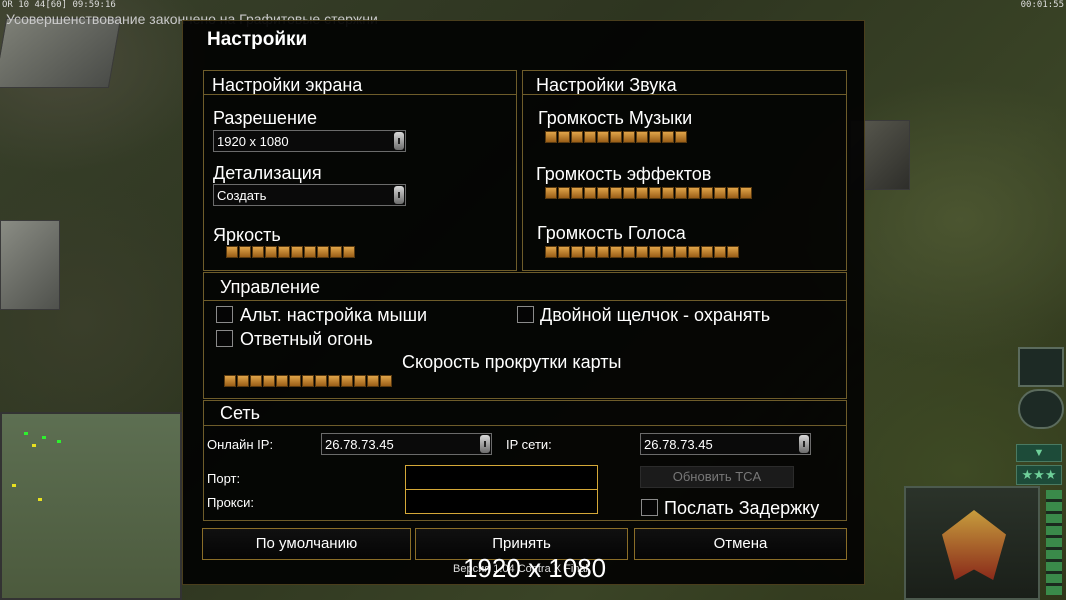  I want to click on double-click-guard-checkbox, so click(525, 314).